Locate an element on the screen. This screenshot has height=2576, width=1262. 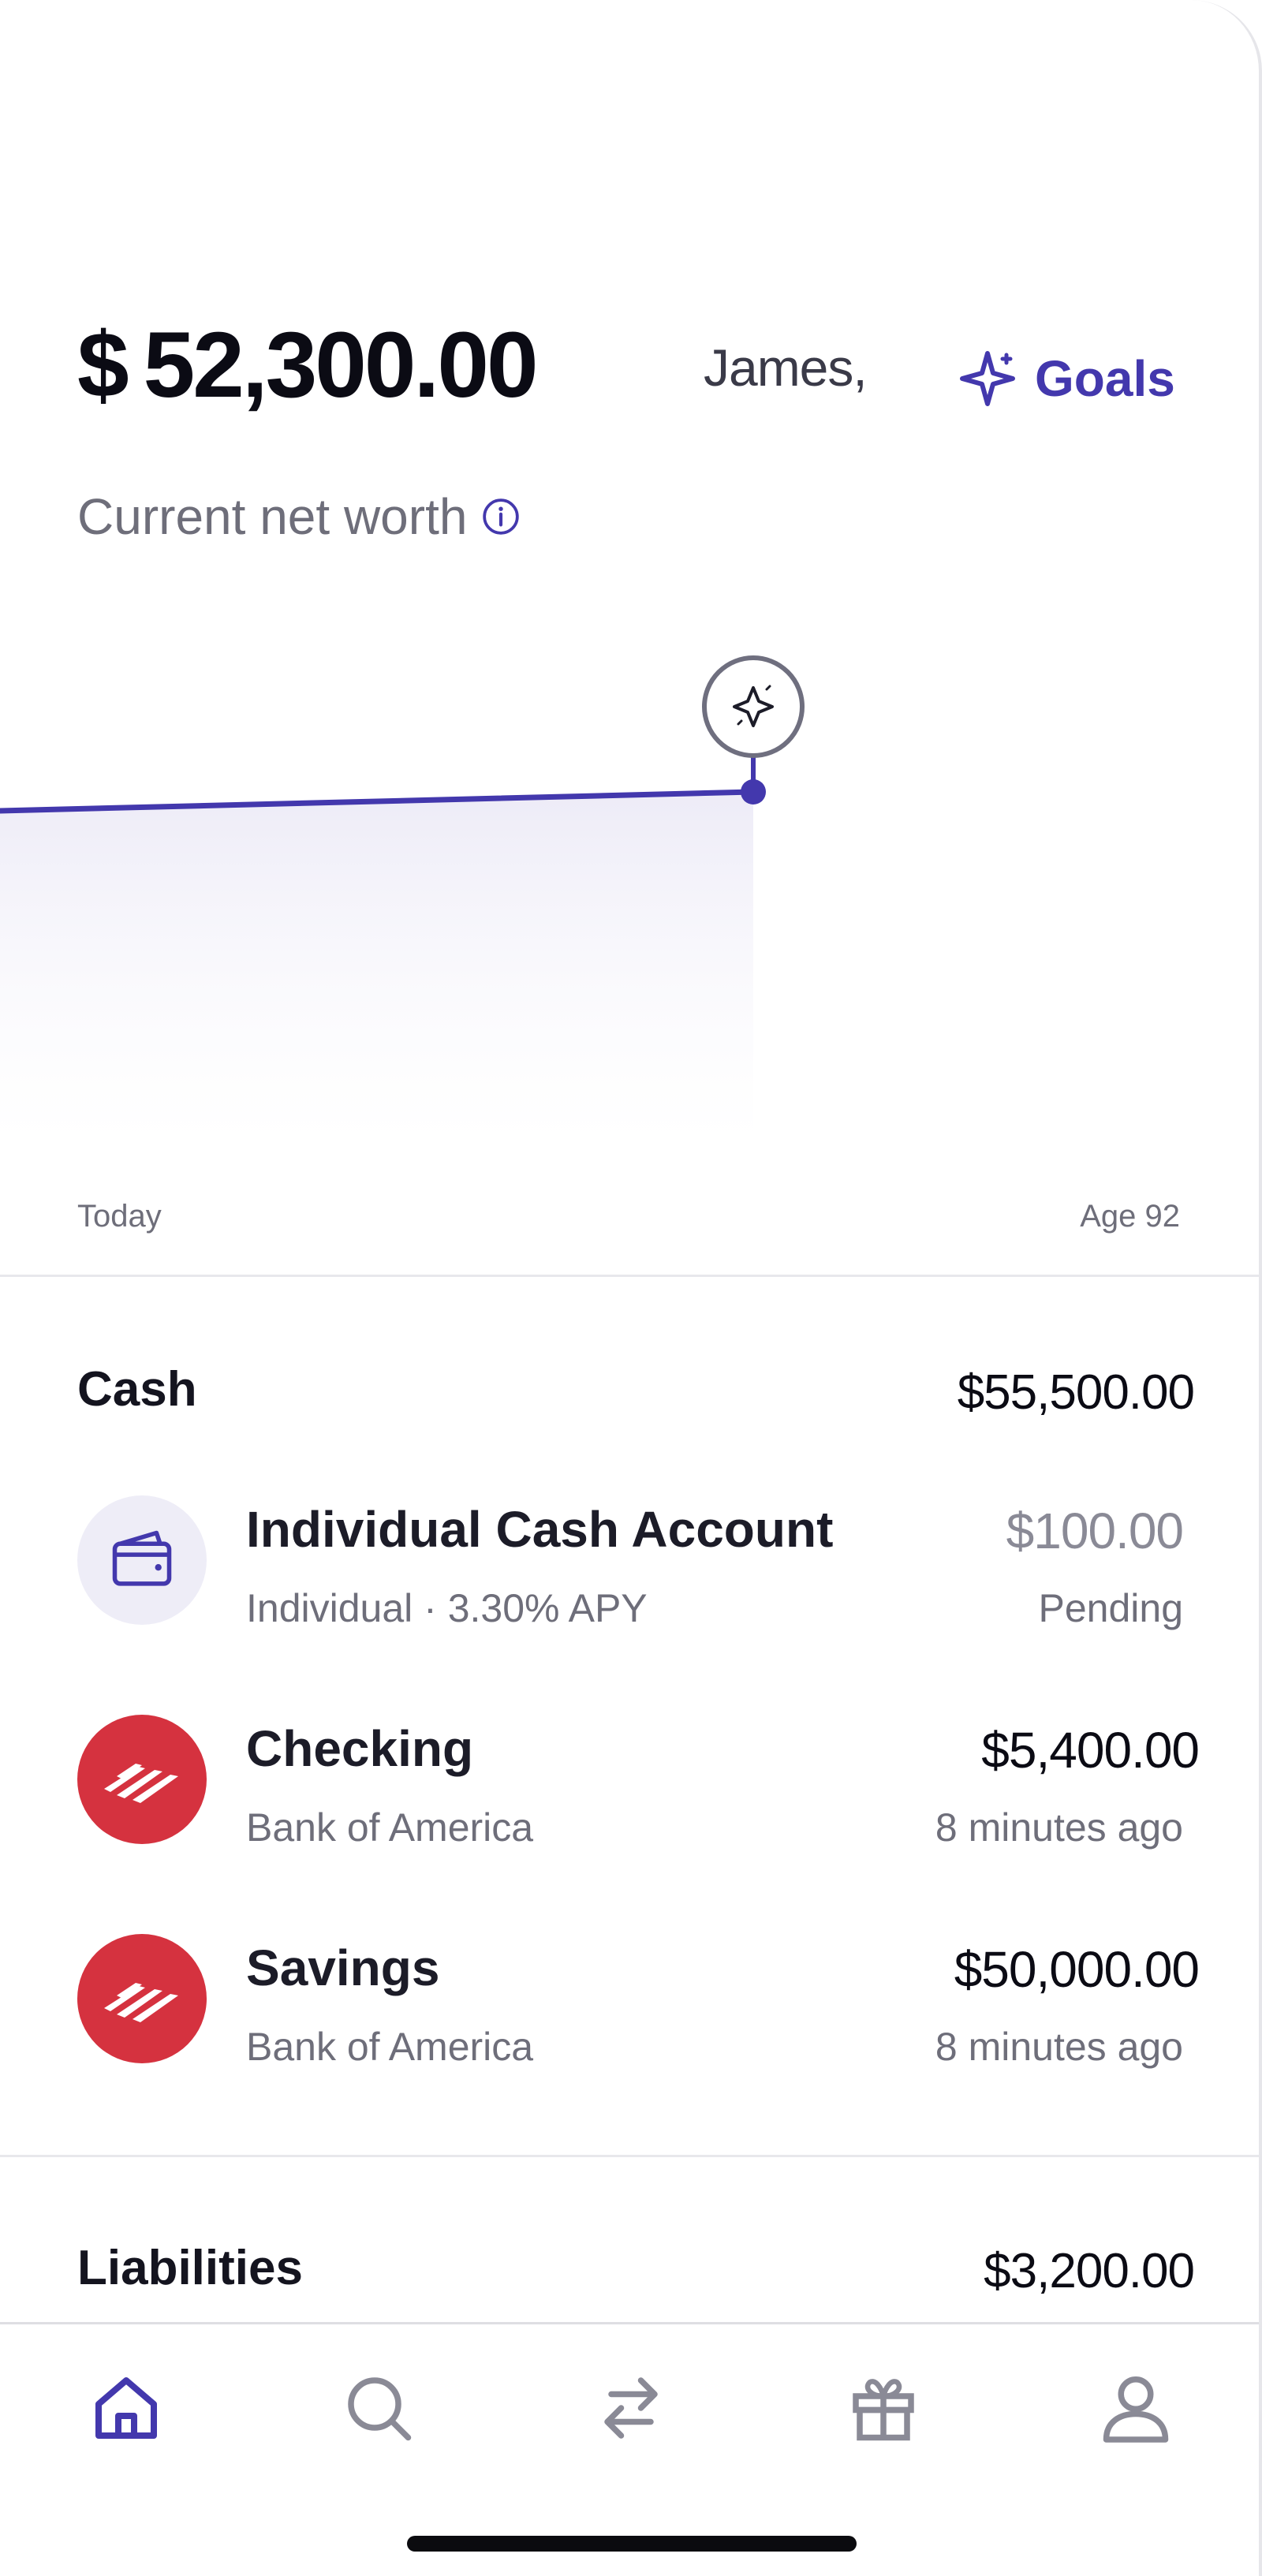
home-icon is located at coordinates (126, 2408).